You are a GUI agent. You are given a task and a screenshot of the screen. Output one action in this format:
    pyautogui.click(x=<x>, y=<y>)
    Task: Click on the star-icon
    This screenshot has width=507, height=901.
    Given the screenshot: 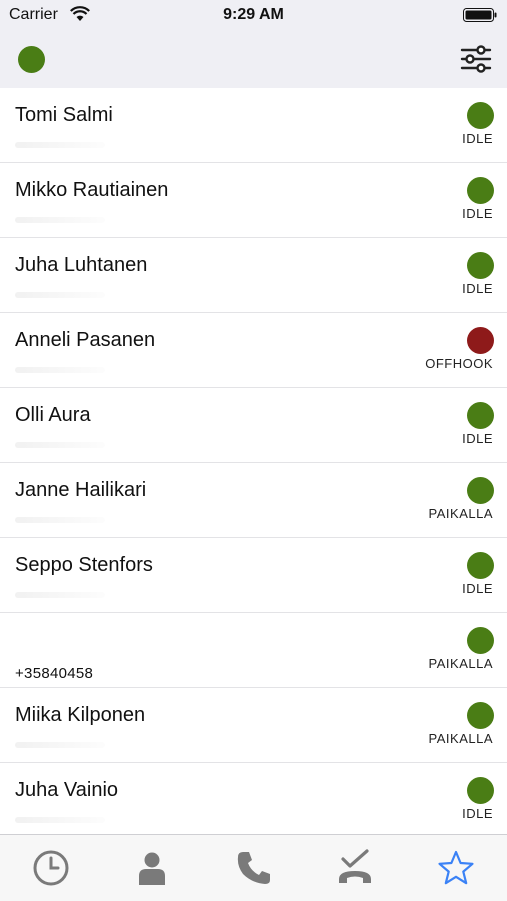 What is the action you would take?
    pyautogui.click(x=456, y=867)
    